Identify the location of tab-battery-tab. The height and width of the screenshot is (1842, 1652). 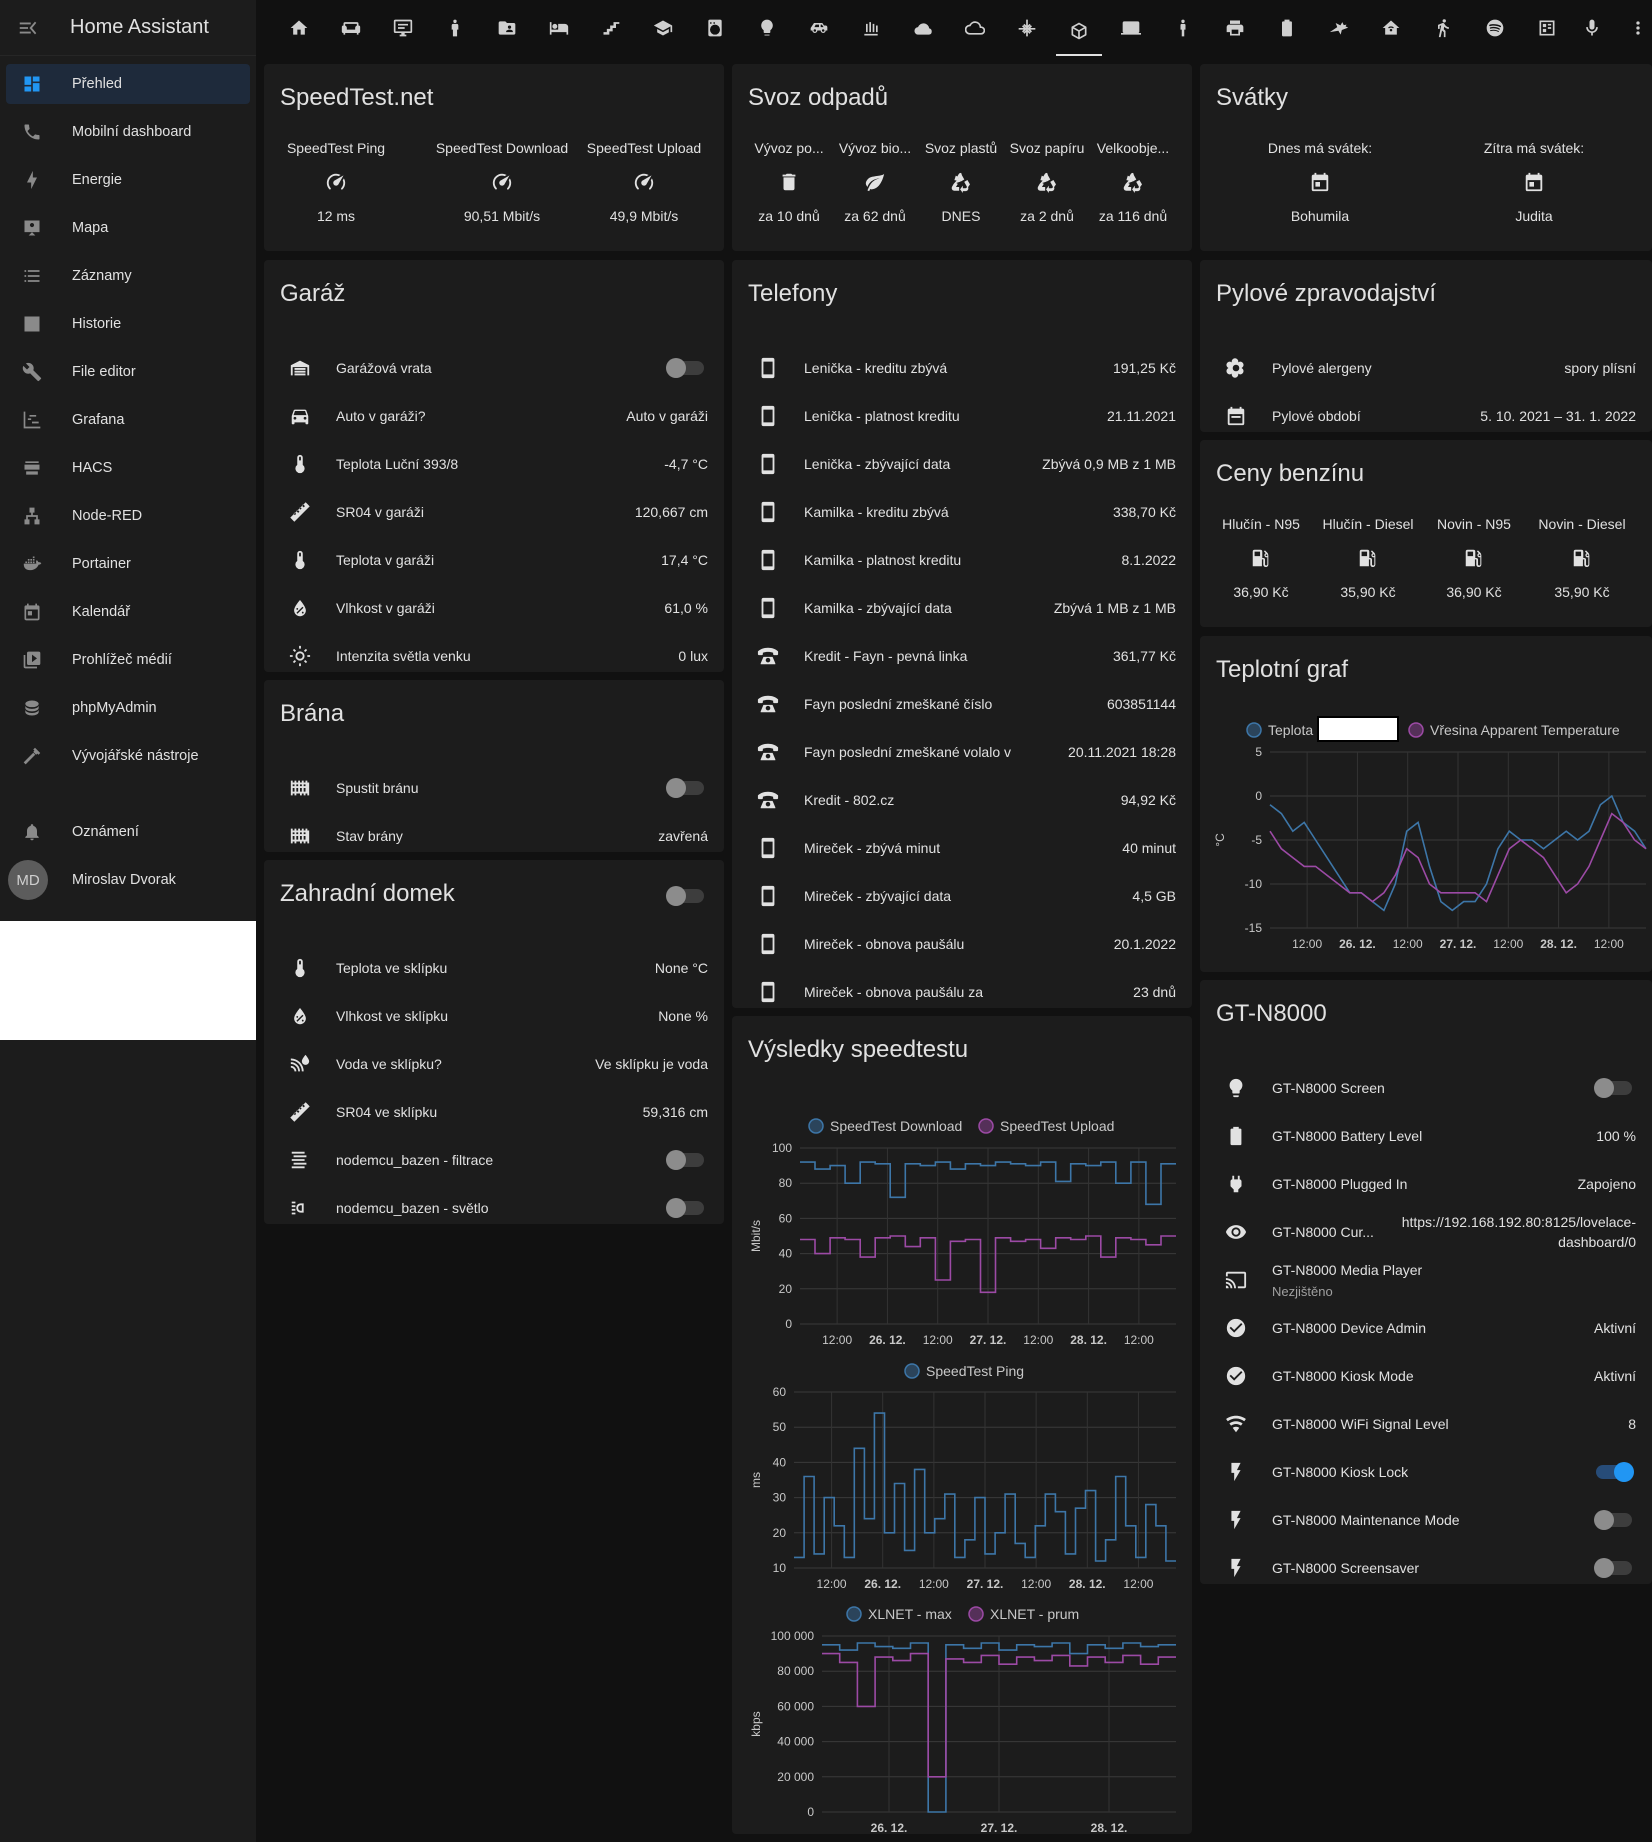
(1287, 28).